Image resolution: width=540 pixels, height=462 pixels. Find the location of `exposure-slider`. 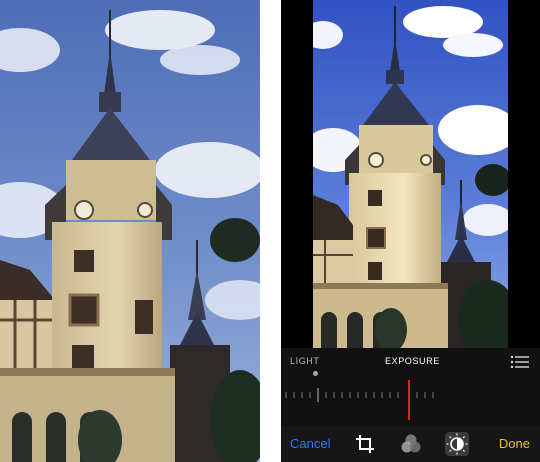

exposure-slider is located at coordinates (410, 396).